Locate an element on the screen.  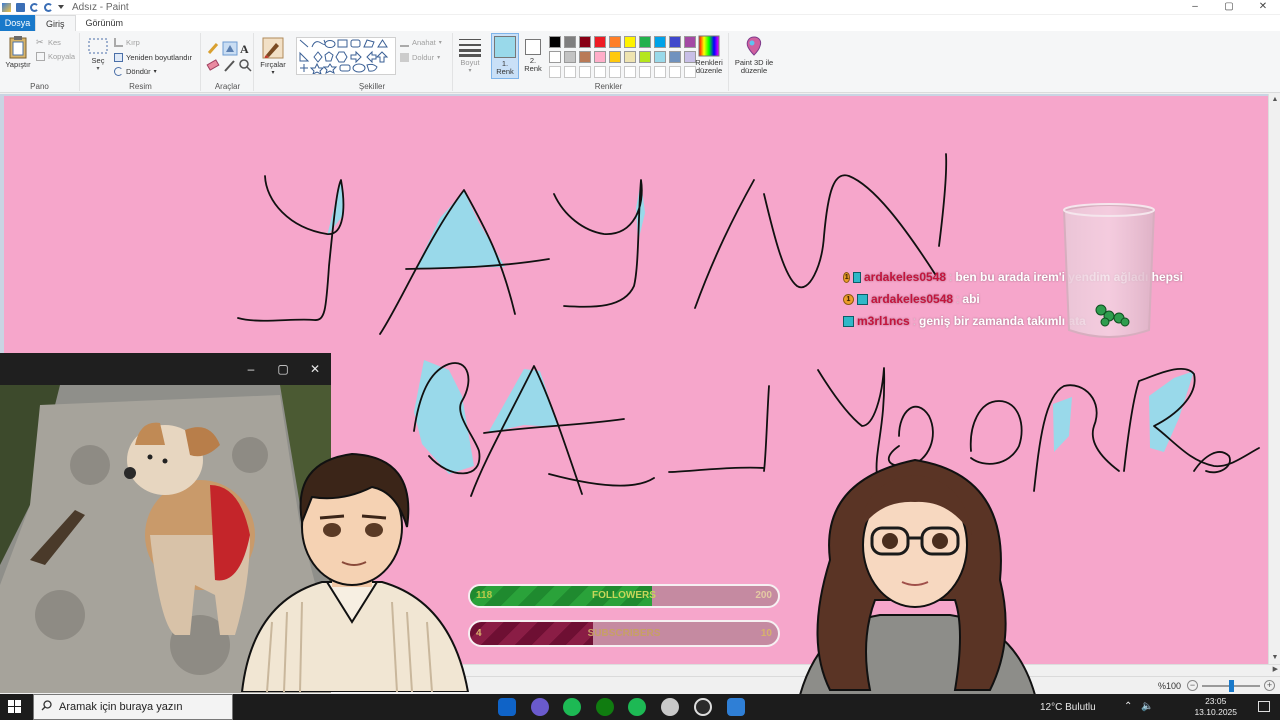
zoom-out-button: − is located at coordinates (1192, 685).